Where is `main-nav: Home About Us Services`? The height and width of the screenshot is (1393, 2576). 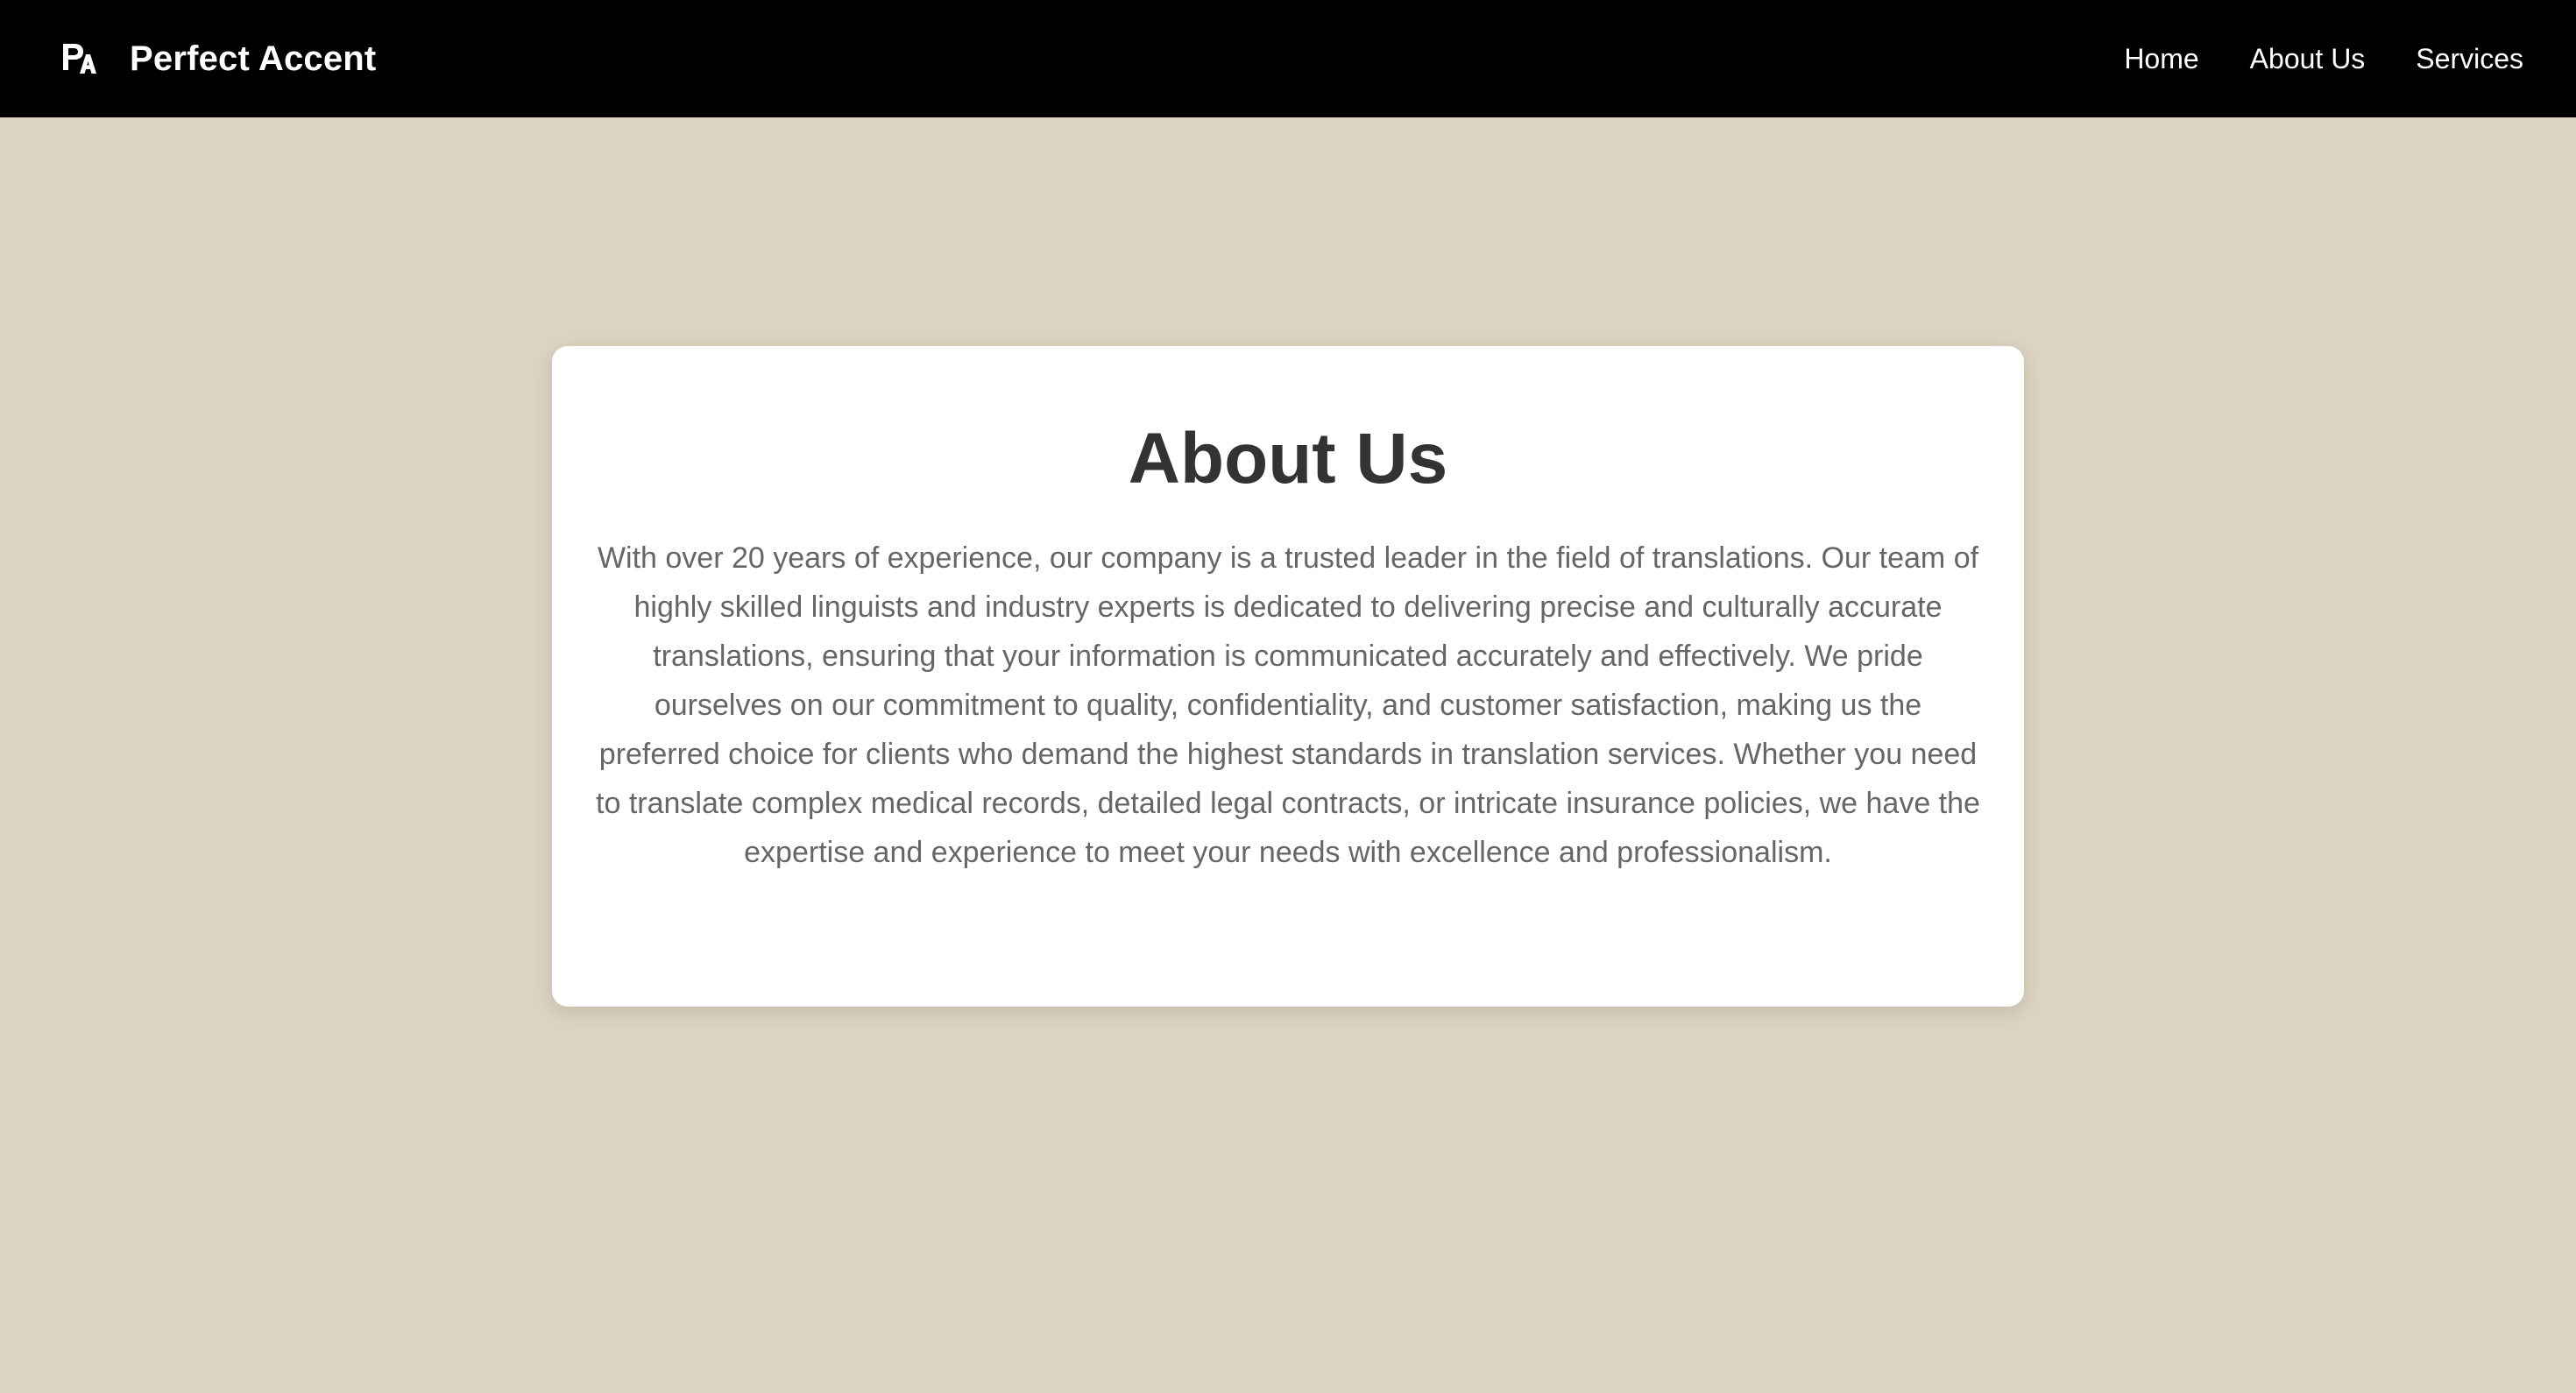
main-nav: Home About Us Services is located at coordinates (2323, 59).